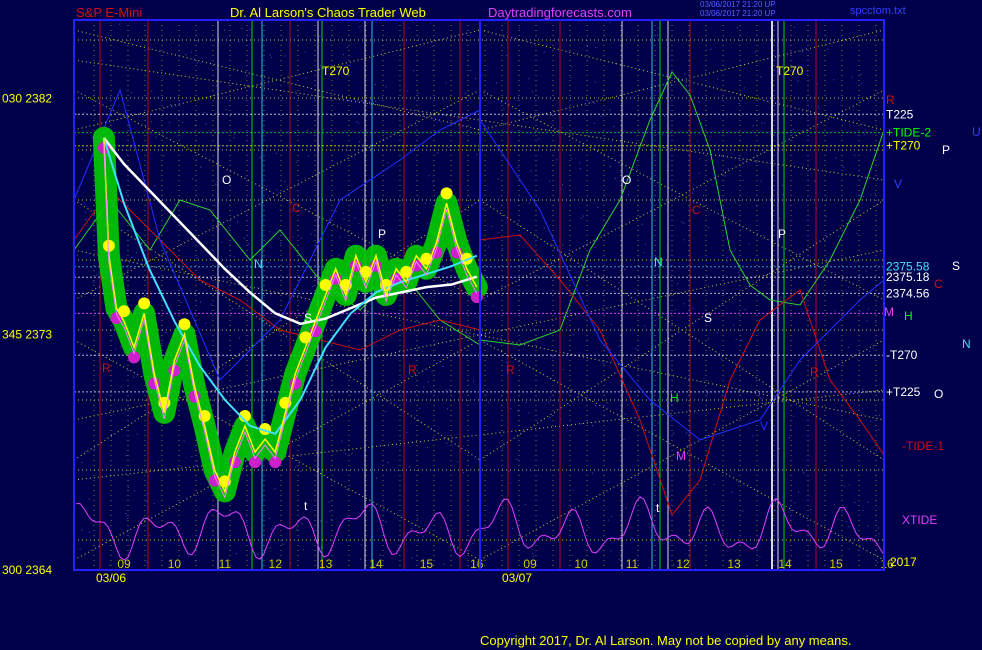 The width and height of the screenshot is (982, 650). What do you see at coordinates (632, 564) in the screenshot?
I see `x-tick-label: 11` at bounding box center [632, 564].